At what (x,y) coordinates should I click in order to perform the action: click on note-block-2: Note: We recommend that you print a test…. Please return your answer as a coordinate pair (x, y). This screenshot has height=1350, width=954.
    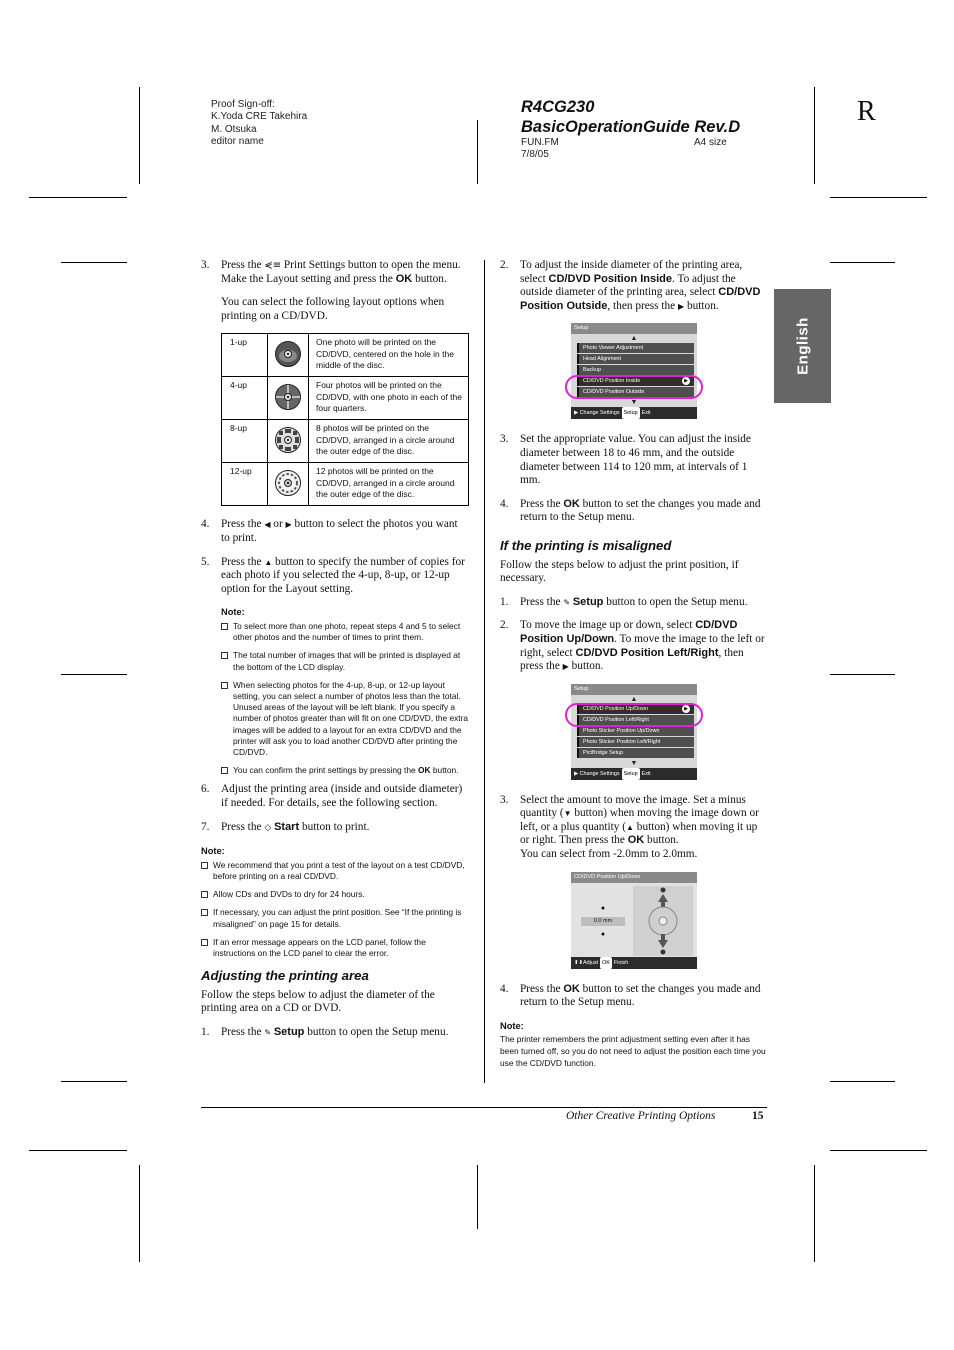
    Looking at the image, I should click on (335, 902).